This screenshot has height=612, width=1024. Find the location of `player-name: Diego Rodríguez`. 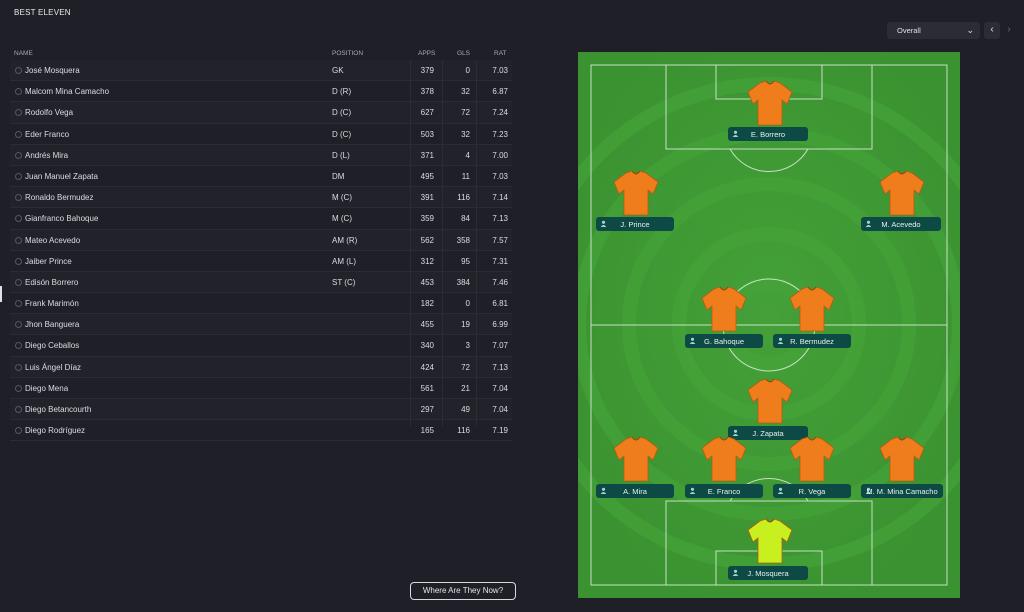

player-name: Diego Rodríguez is located at coordinates (55, 430).